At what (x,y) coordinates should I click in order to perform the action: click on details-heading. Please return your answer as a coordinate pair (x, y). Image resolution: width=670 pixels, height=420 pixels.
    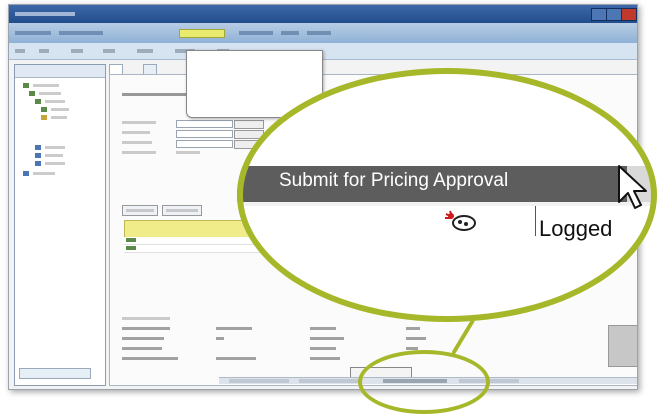
    Looking at the image, I should click on (146, 318).